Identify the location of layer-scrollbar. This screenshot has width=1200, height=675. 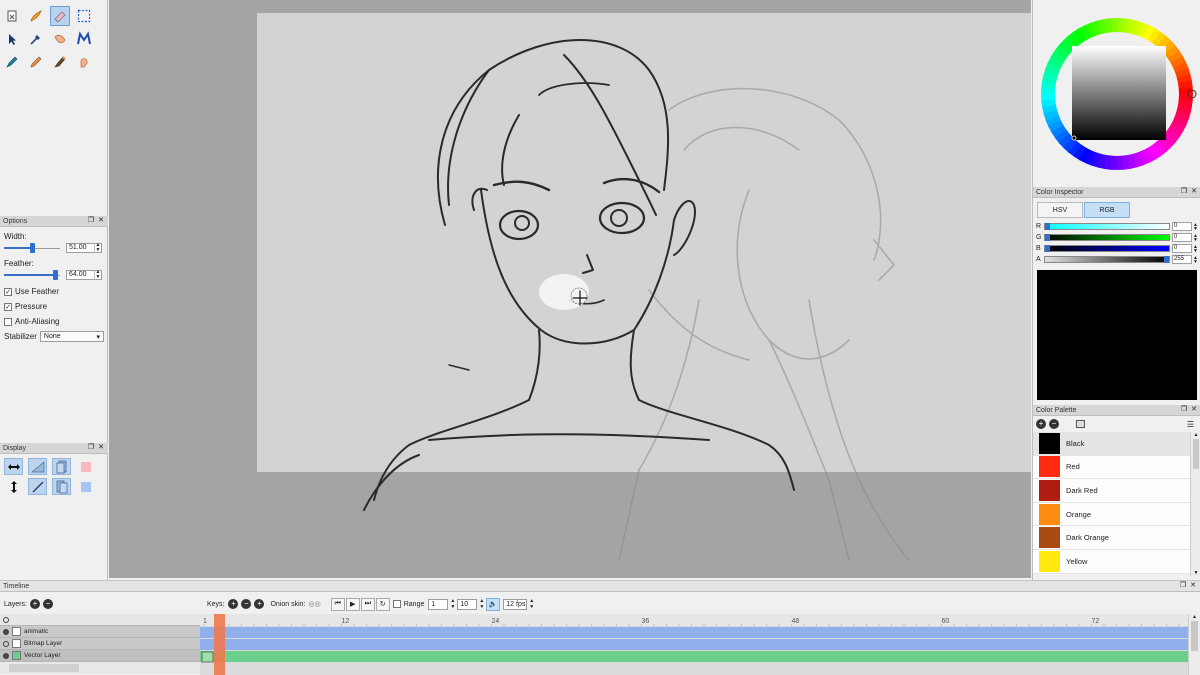
(44, 668).